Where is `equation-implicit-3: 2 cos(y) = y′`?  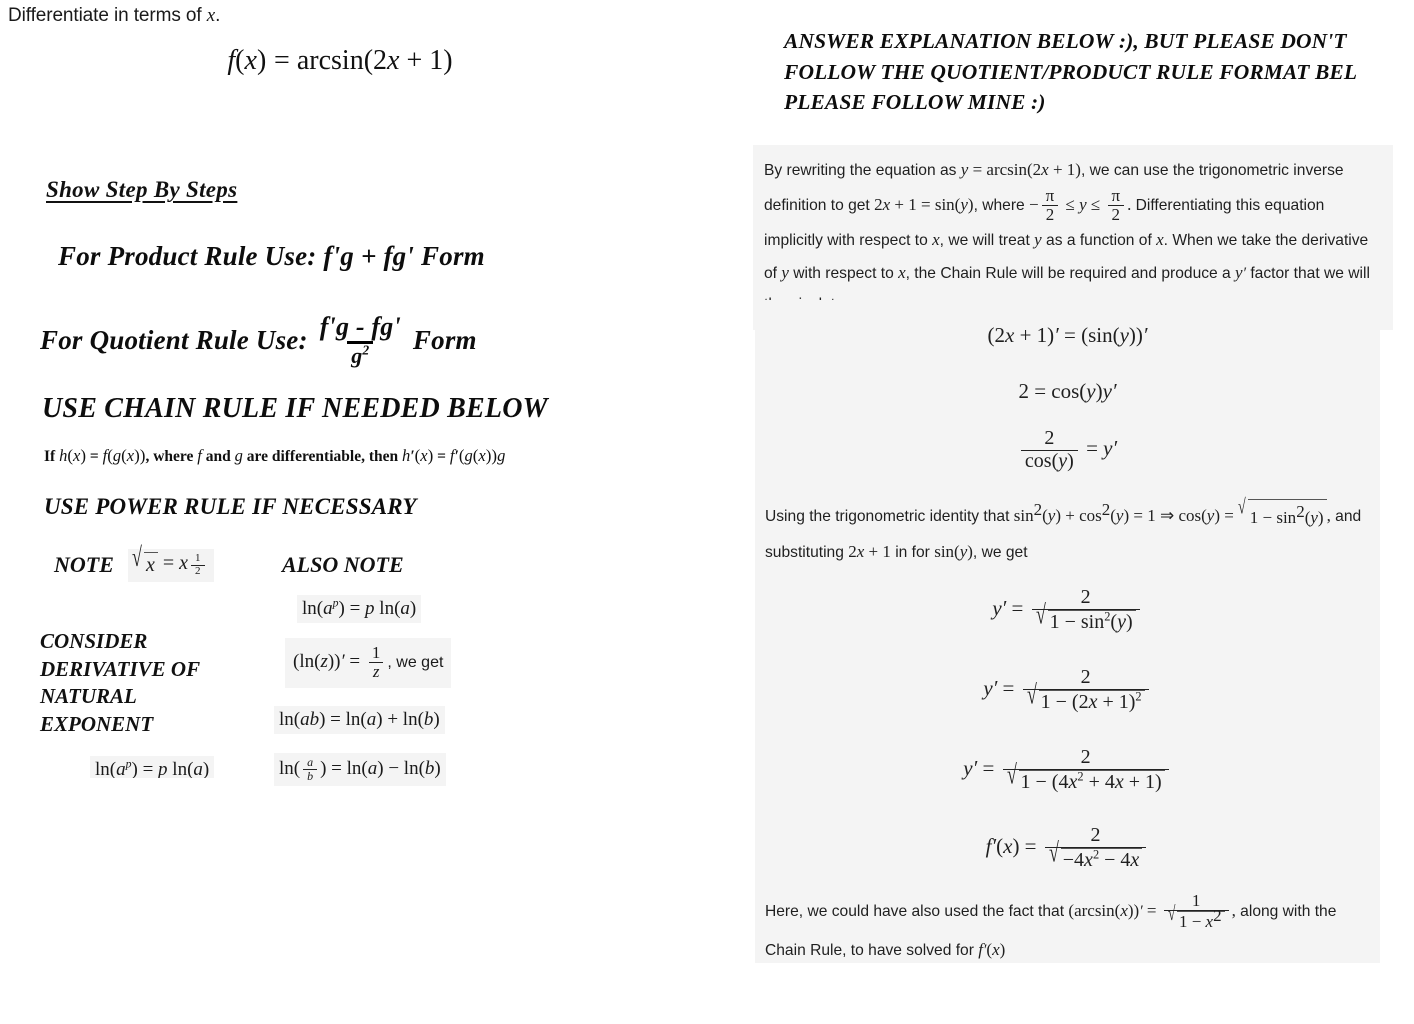
equation-implicit-3: 2 cos(y) = y′ is located at coordinates (1067, 449).